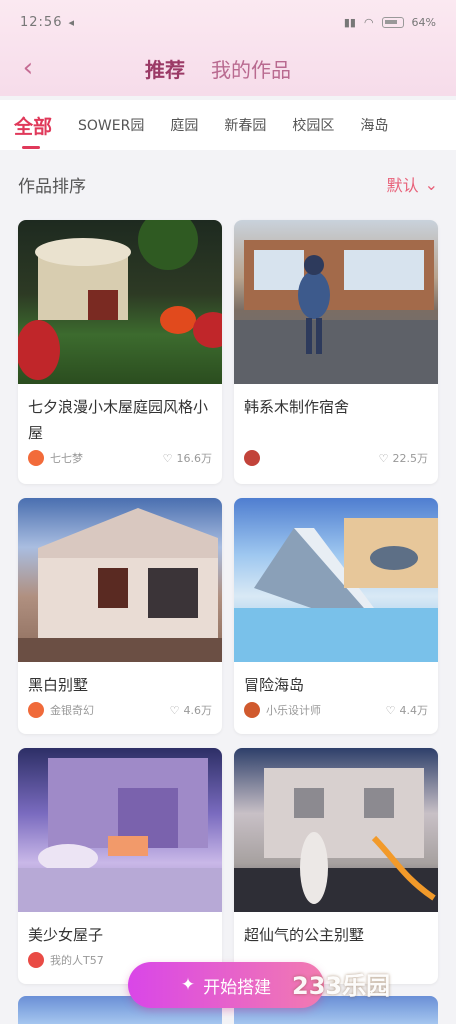 The height and width of the screenshot is (1024, 456). Describe the element at coordinates (336, 708) in the screenshot. I see `work-meta: 小乐设计师 ♡ 4.4万` at that location.